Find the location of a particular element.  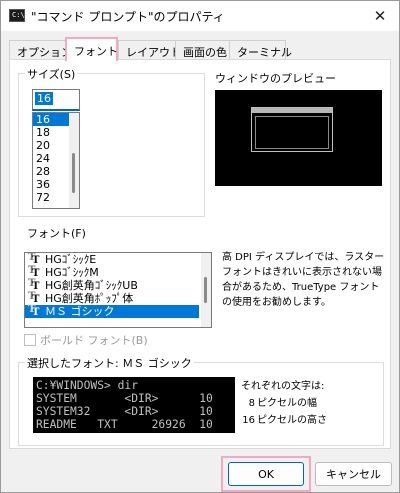

preview-title-bar is located at coordinates (292, 110).